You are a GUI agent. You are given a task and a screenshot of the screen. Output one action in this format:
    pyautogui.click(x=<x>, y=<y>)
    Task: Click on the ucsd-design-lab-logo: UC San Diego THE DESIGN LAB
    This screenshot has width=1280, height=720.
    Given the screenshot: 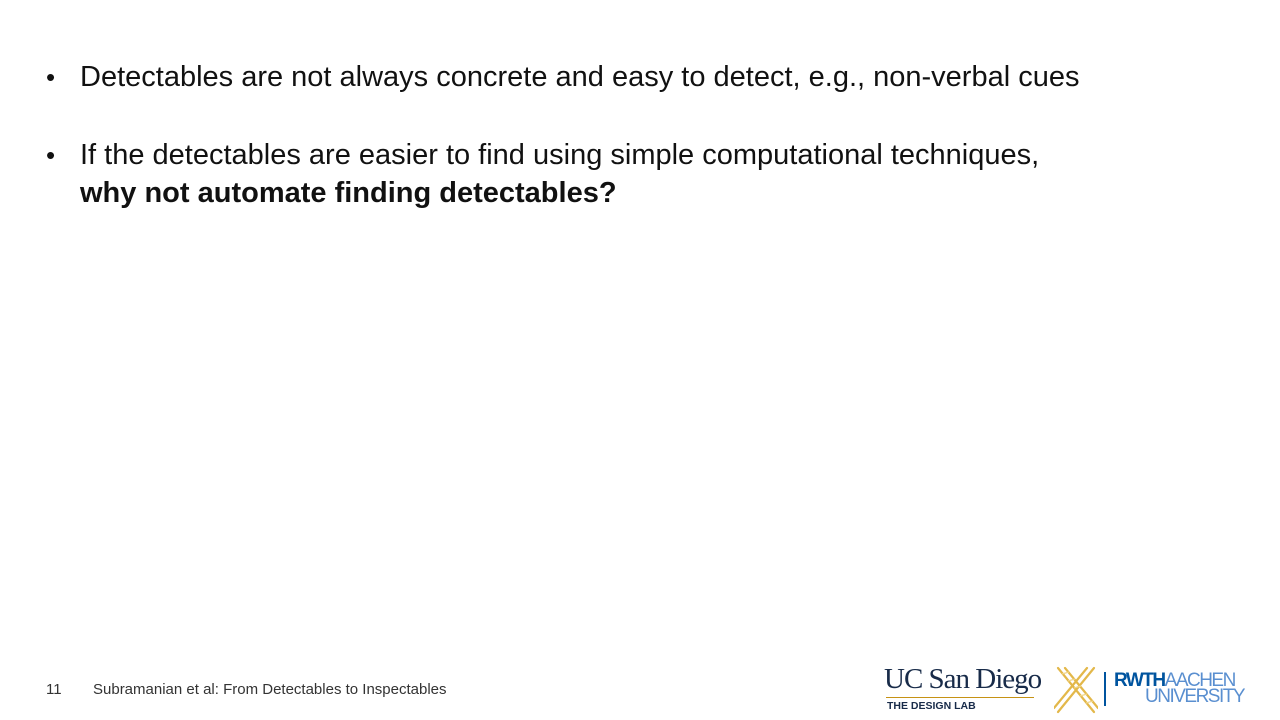 What is the action you would take?
    pyautogui.click(x=963, y=689)
    